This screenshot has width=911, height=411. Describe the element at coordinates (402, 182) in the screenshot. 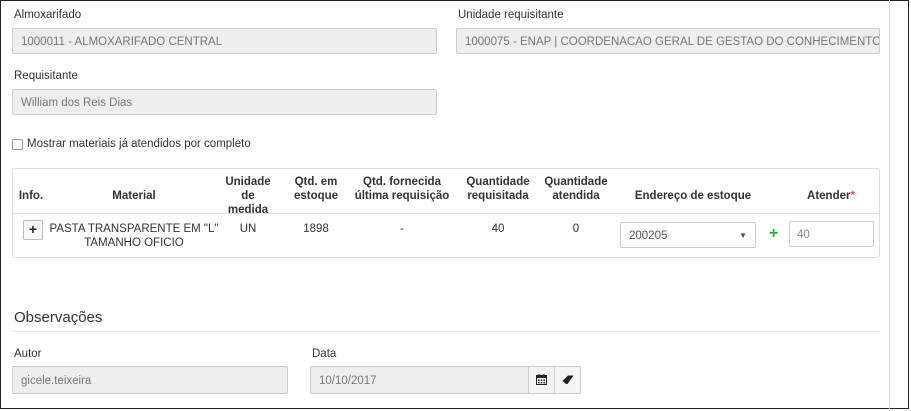

I see `header-qtd-fornecida-line1: Qtd. fornecida` at that location.